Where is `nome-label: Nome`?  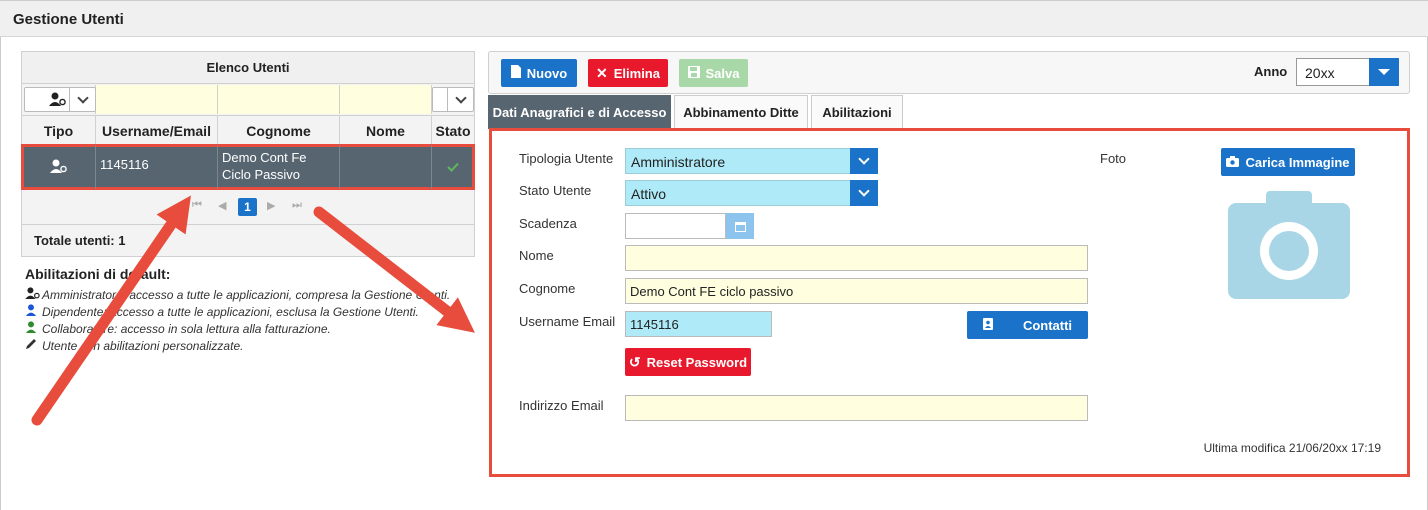 nome-label: Nome is located at coordinates (536, 255).